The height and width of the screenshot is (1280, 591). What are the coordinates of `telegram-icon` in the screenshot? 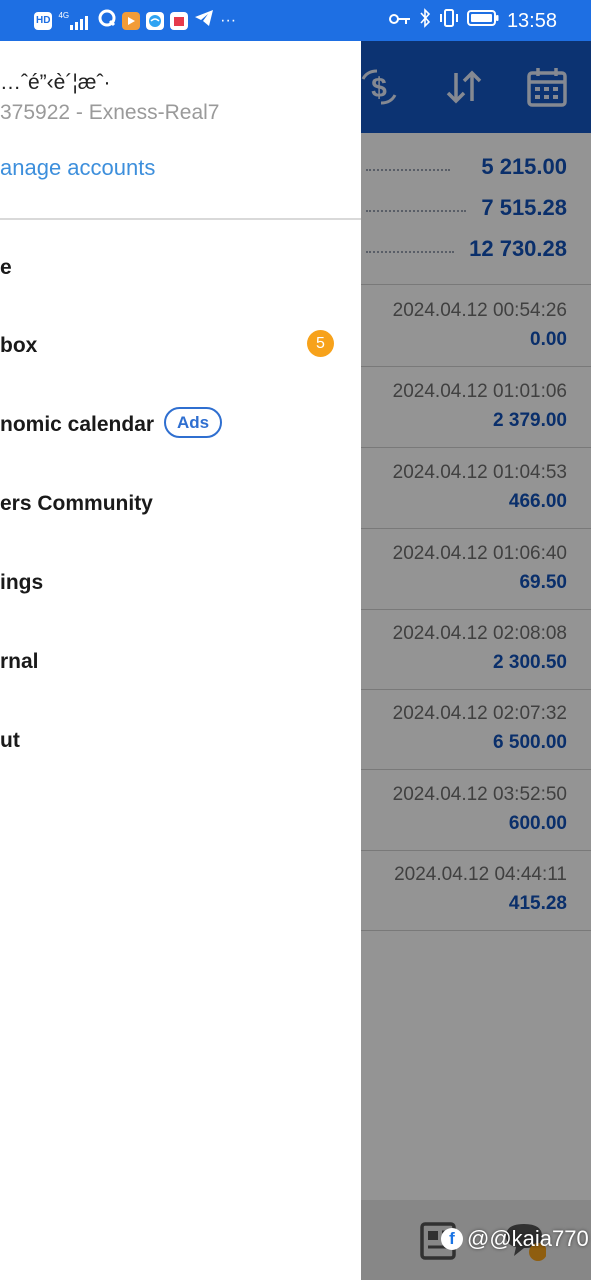 It's located at (204, 20).